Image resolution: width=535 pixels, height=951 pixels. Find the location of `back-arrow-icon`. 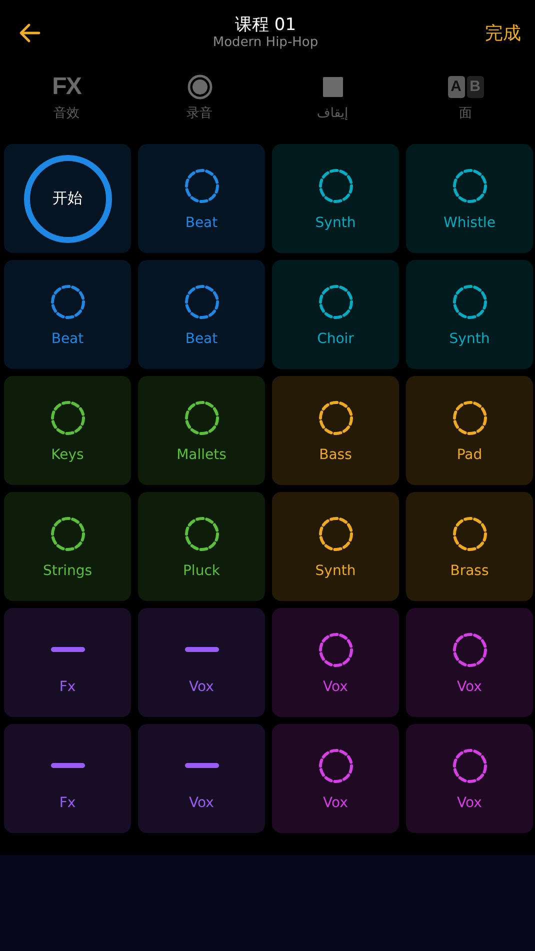

back-arrow-icon is located at coordinates (30, 33).